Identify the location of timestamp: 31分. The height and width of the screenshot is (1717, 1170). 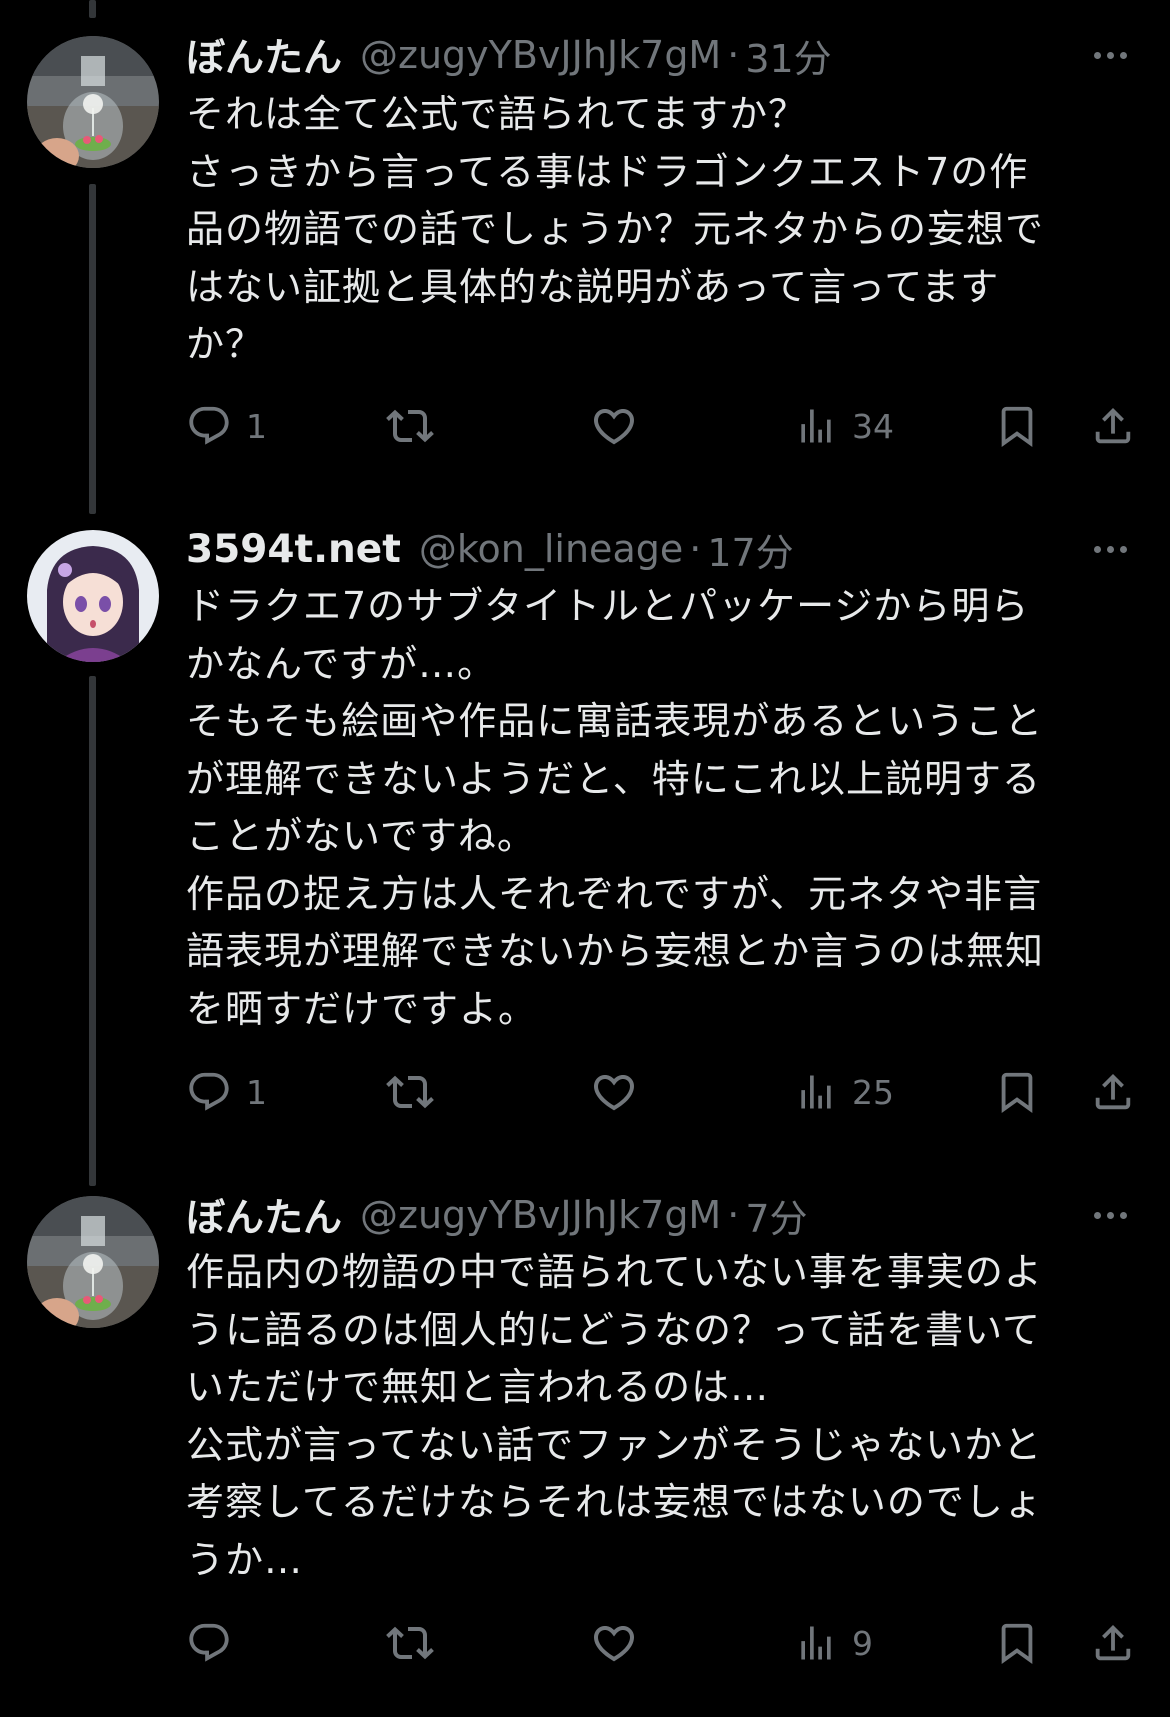
(788, 55).